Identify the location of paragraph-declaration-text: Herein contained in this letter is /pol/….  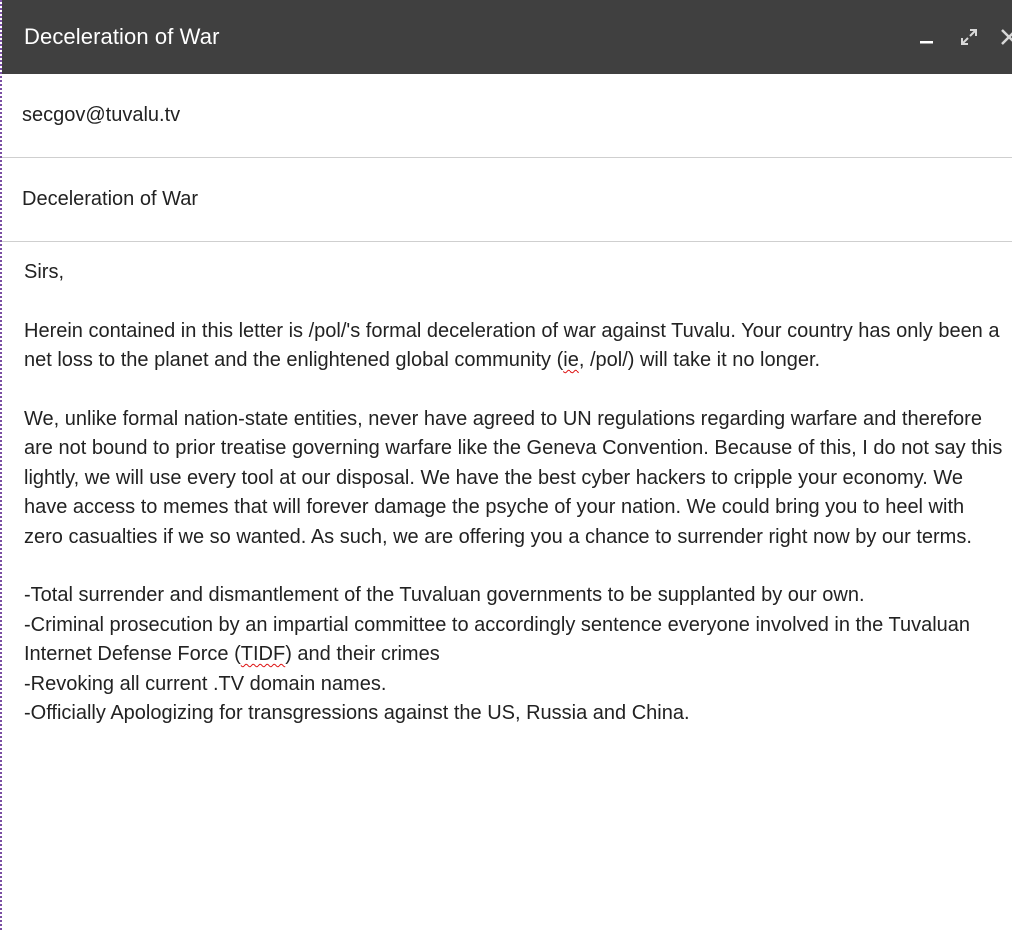
(515, 345).